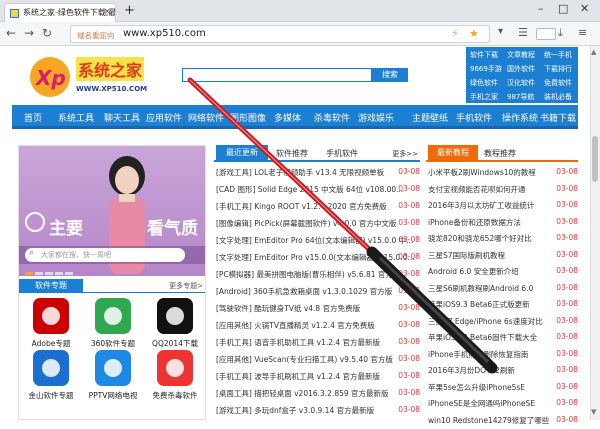 The width and height of the screenshot is (600, 429). What do you see at coordinates (521, 69) in the screenshot?
I see `quick-link: 国外软件` at bounding box center [521, 69].